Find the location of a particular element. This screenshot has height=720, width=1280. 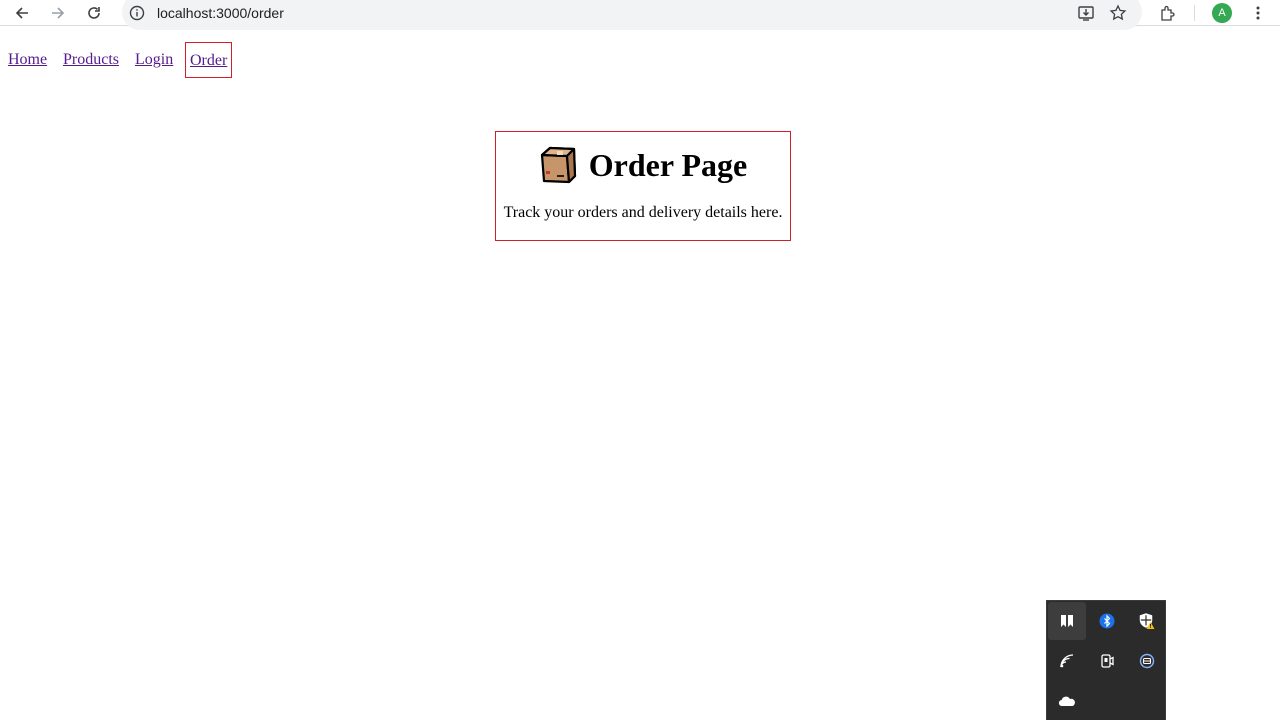

tray-item-vpn is located at coordinates (1147, 661).